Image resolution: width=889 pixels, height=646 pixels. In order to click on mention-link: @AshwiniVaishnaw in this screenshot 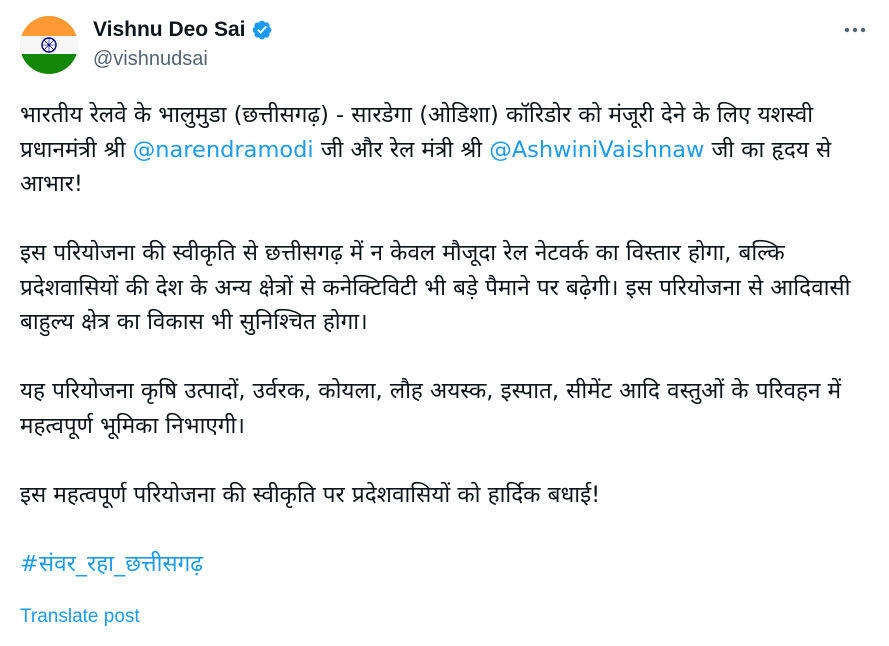, I will do `click(596, 150)`.